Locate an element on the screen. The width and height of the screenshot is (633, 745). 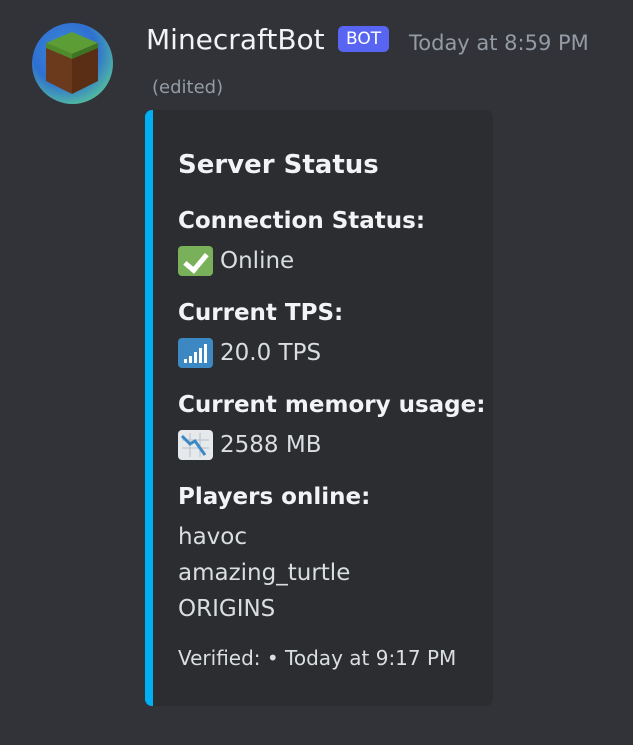
avatar is located at coordinates (72, 63).